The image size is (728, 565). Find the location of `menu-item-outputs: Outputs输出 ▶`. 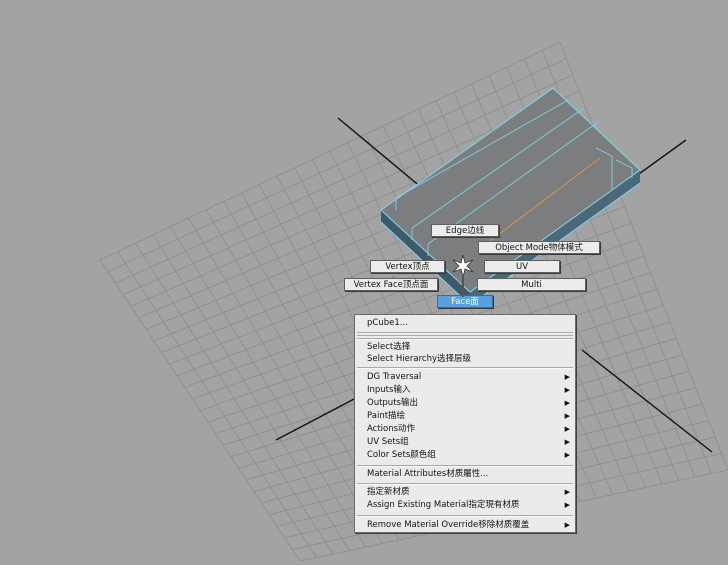

menu-item-outputs: Outputs输出 ▶ is located at coordinates (465, 403).